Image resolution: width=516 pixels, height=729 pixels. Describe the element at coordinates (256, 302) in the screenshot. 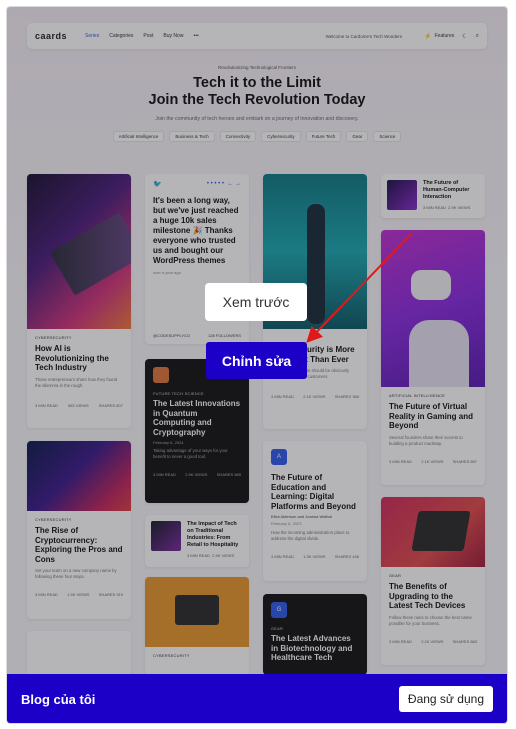

I see `preview-button: Xem trước` at that location.